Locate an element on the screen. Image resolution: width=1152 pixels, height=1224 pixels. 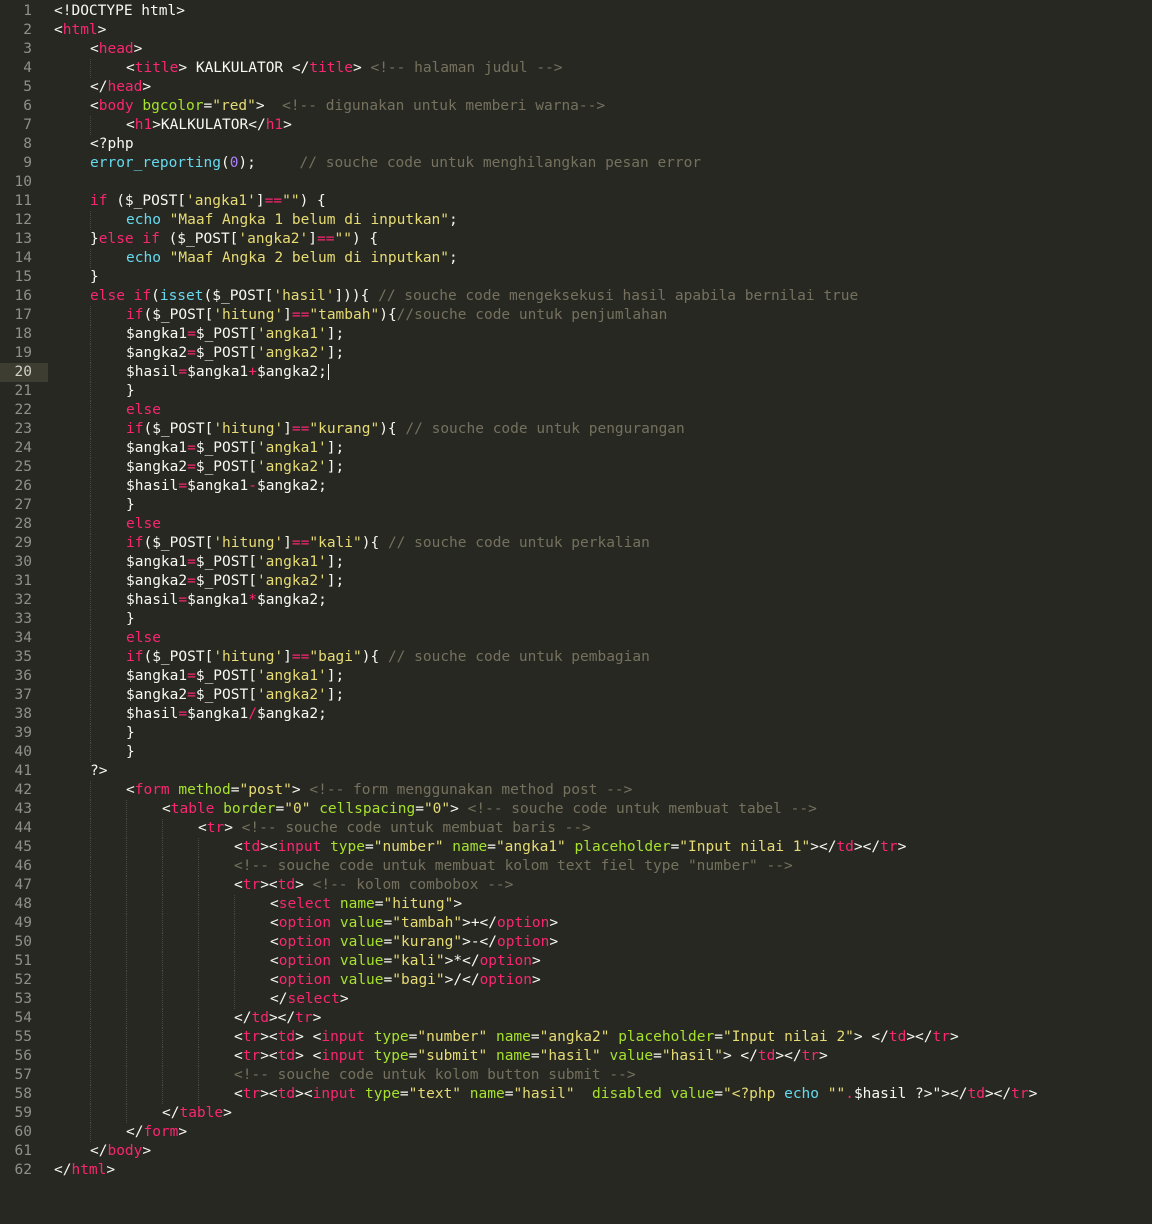
code-line: 7 <h1>KALKULATOR</h1> is located at coordinates (576, 125).